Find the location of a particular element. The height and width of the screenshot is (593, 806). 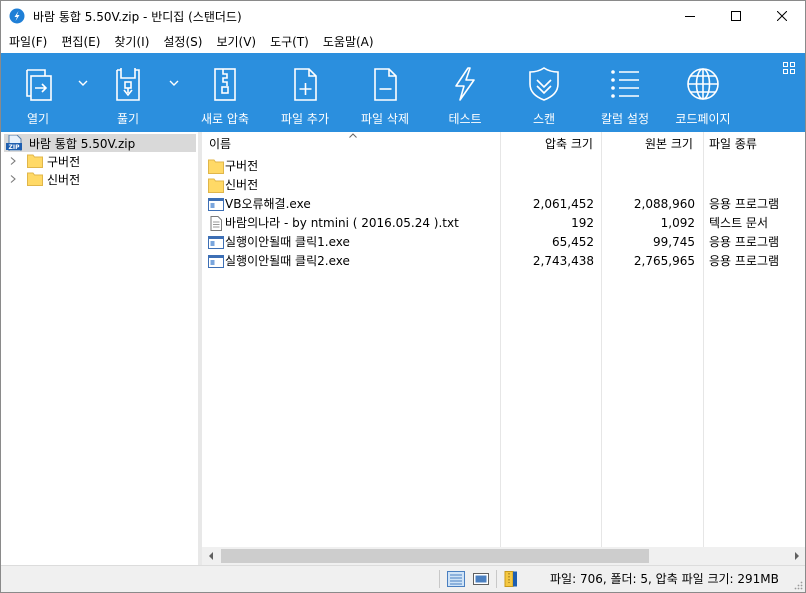

scroll-right-arrow-icon is located at coordinates (796, 556).